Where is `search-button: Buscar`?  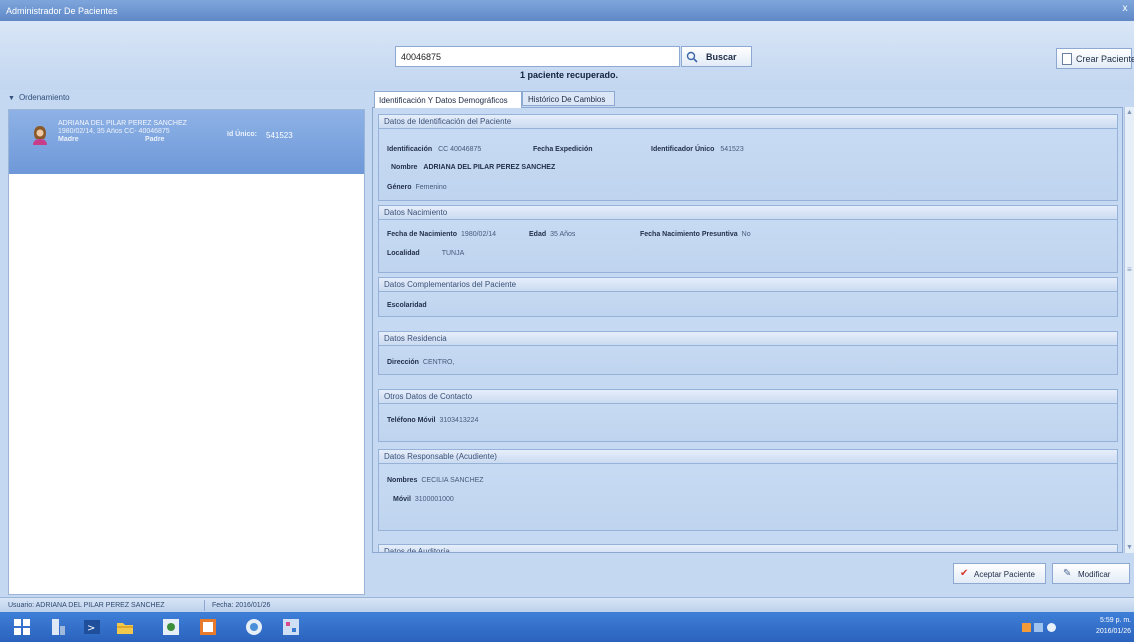
search-button: Buscar is located at coordinates (716, 56).